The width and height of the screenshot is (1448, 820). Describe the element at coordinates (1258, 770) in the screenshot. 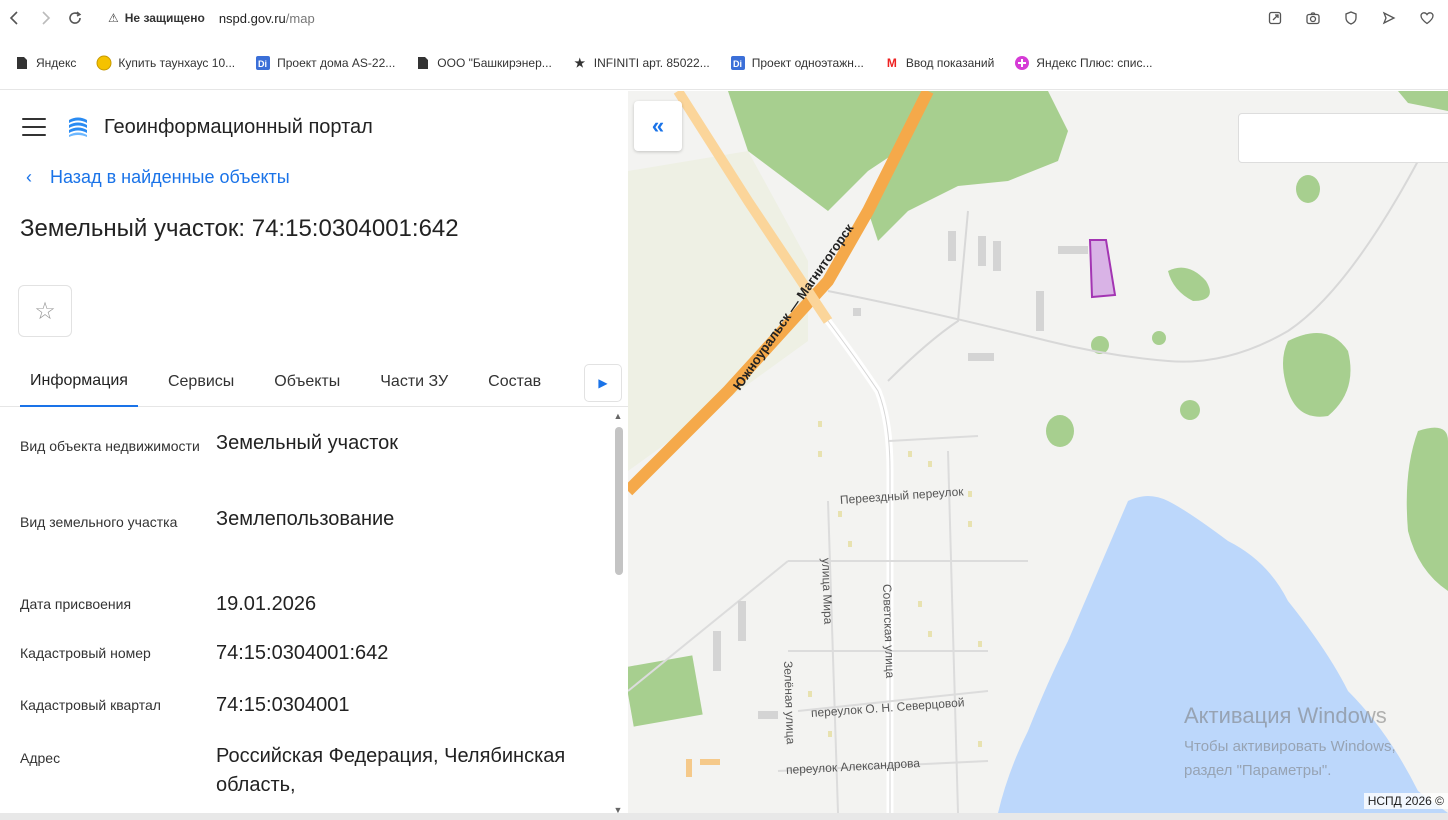

I see `watermark-line: раздел "Параметры".` at that location.